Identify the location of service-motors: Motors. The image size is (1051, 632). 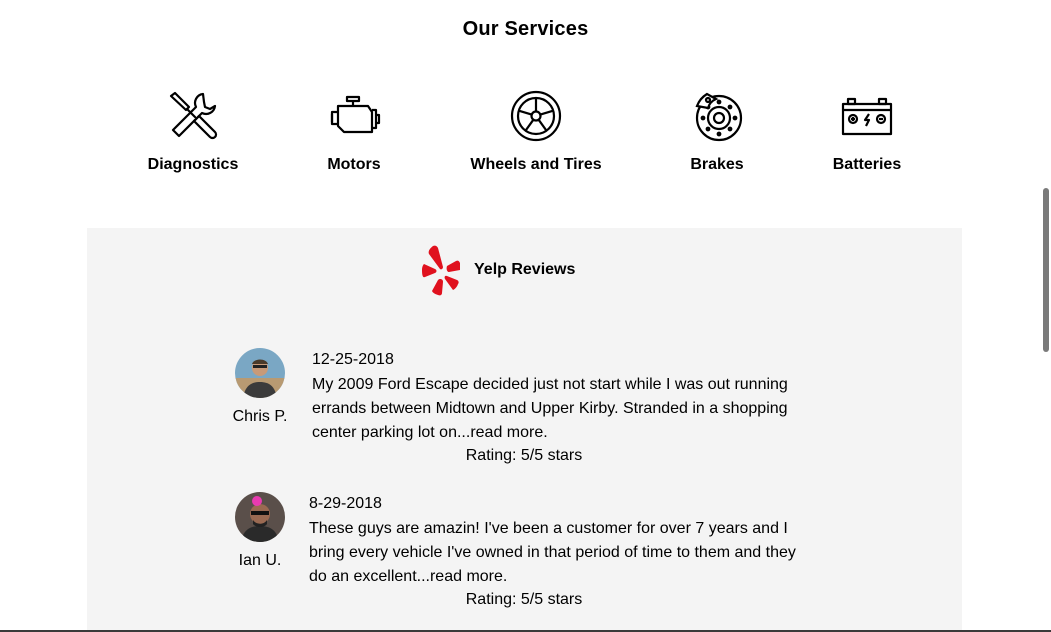
(354, 131).